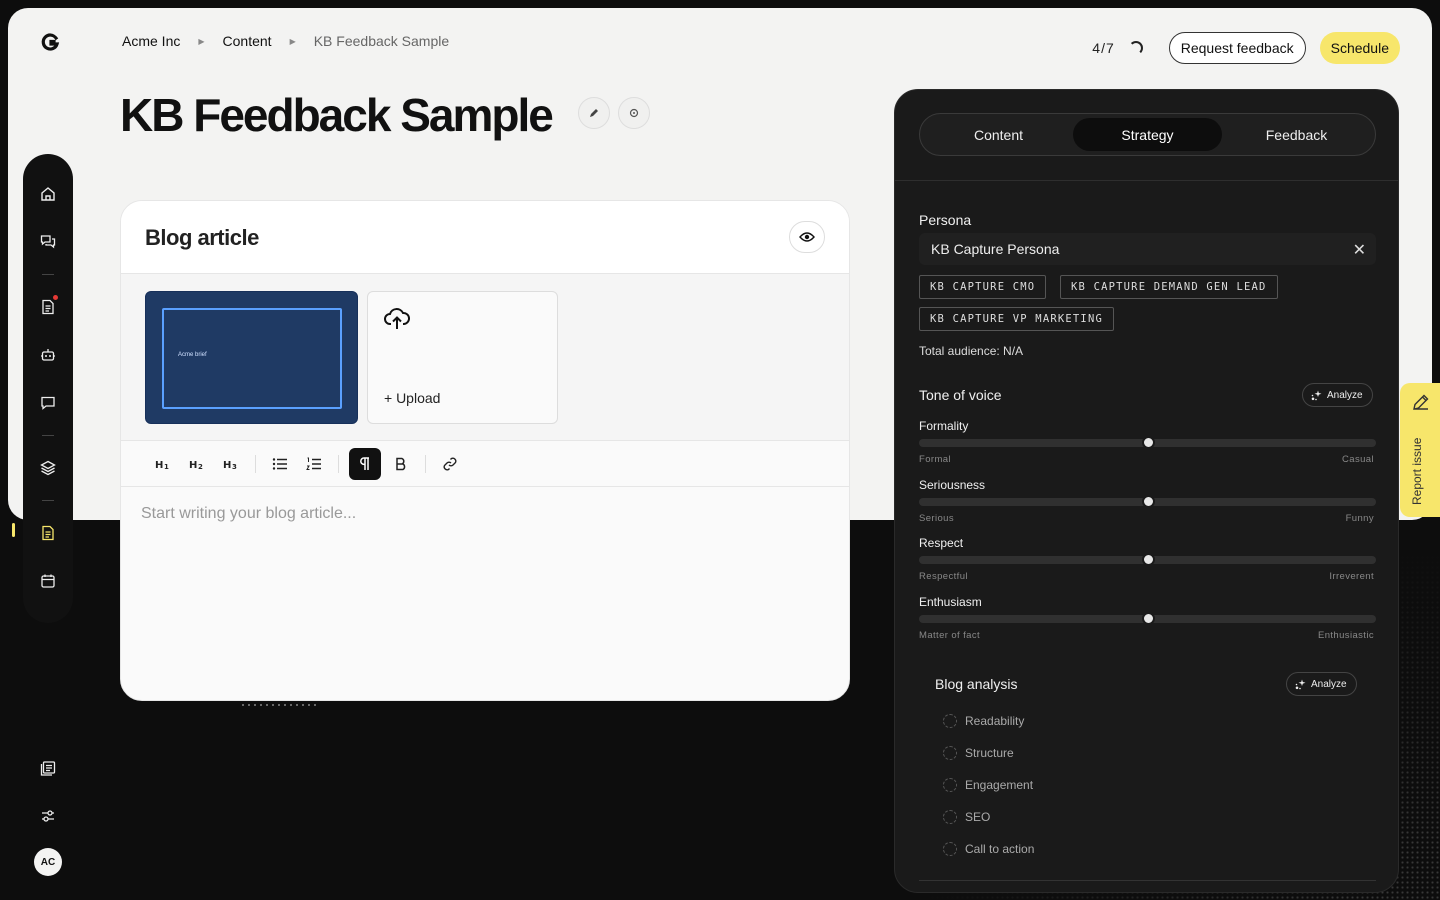 This screenshot has width=1440, height=900. I want to click on request-feedback-button: Request feedback, so click(1237, 48).